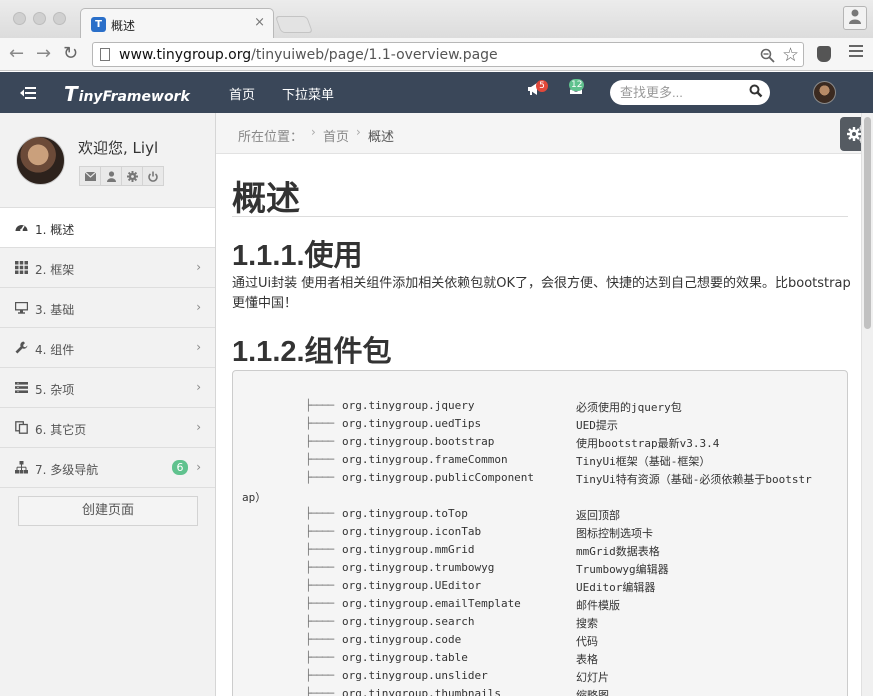 Image resolution: width=873 pixels, height=696 pixels. I want to click on messages-badge: 12, so click(577, 85).